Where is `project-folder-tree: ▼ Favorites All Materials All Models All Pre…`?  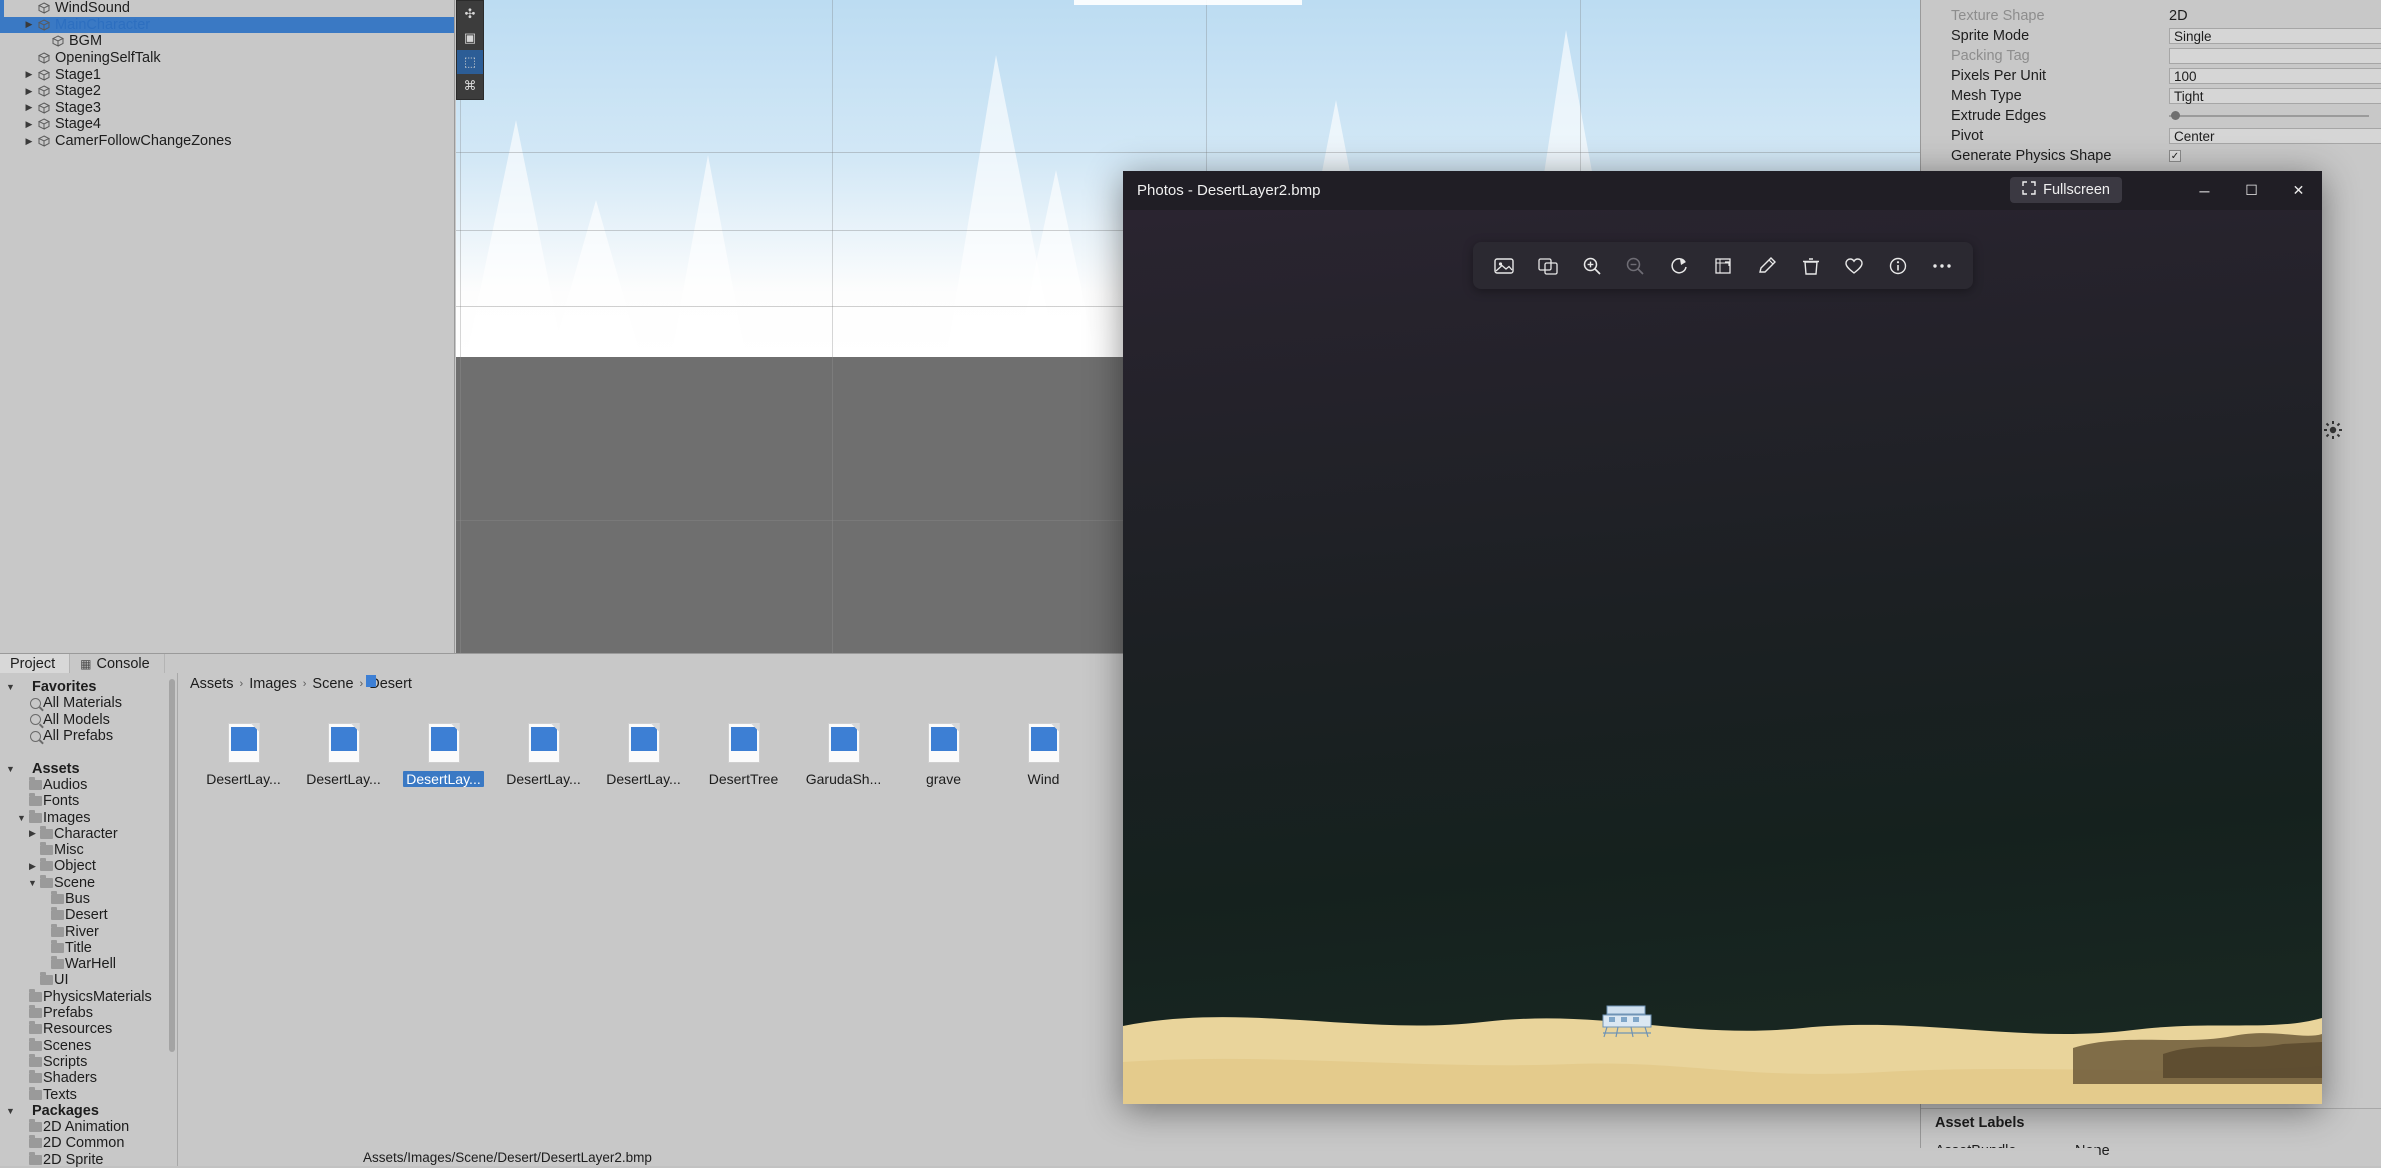 project-folder-tree: ▼ Favorites All Materials All Models All Pre… is located at coordinates (89, 920).